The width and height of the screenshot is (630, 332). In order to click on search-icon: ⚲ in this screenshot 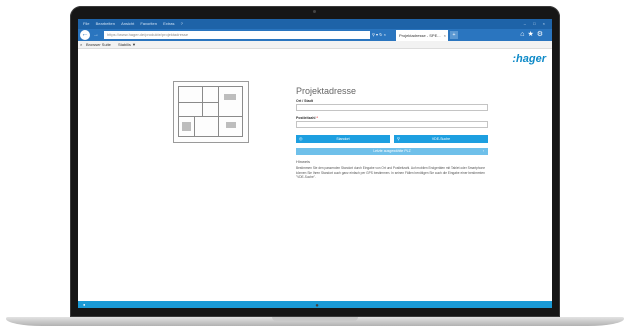, I will do `click(398, 138)`.